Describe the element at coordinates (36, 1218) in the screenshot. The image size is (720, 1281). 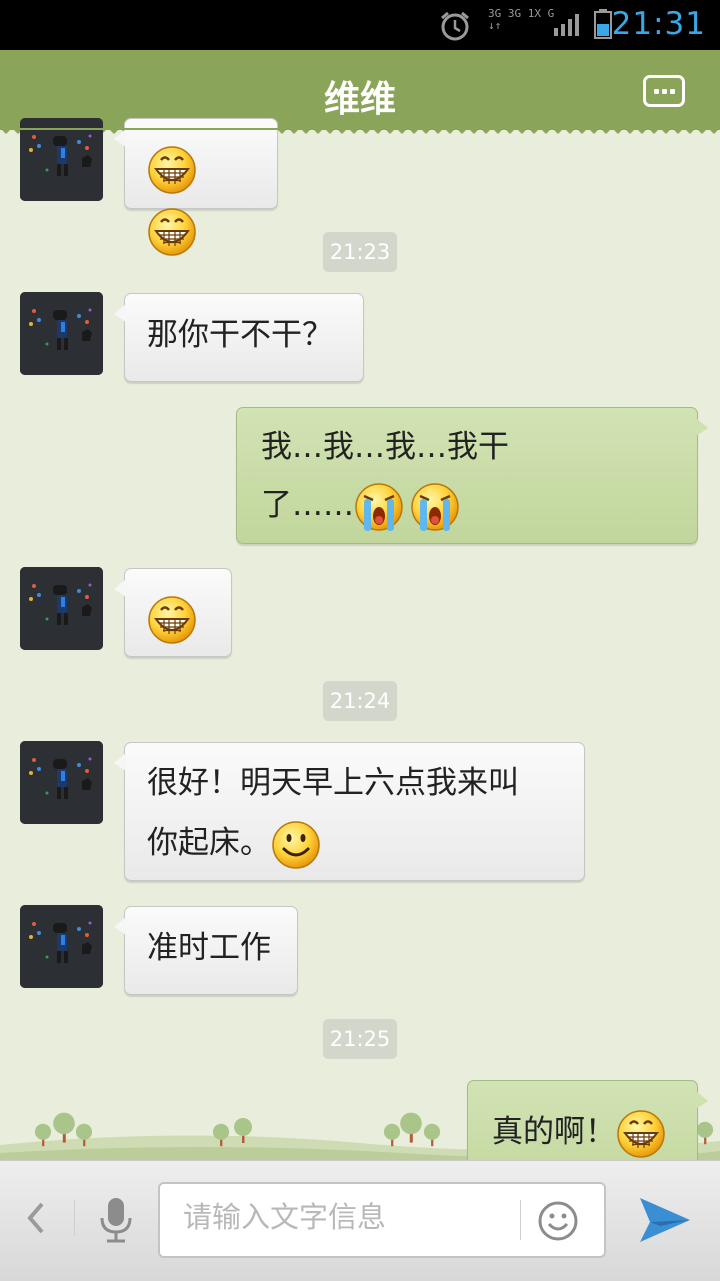
I see `chevron-left-icon` at that location.